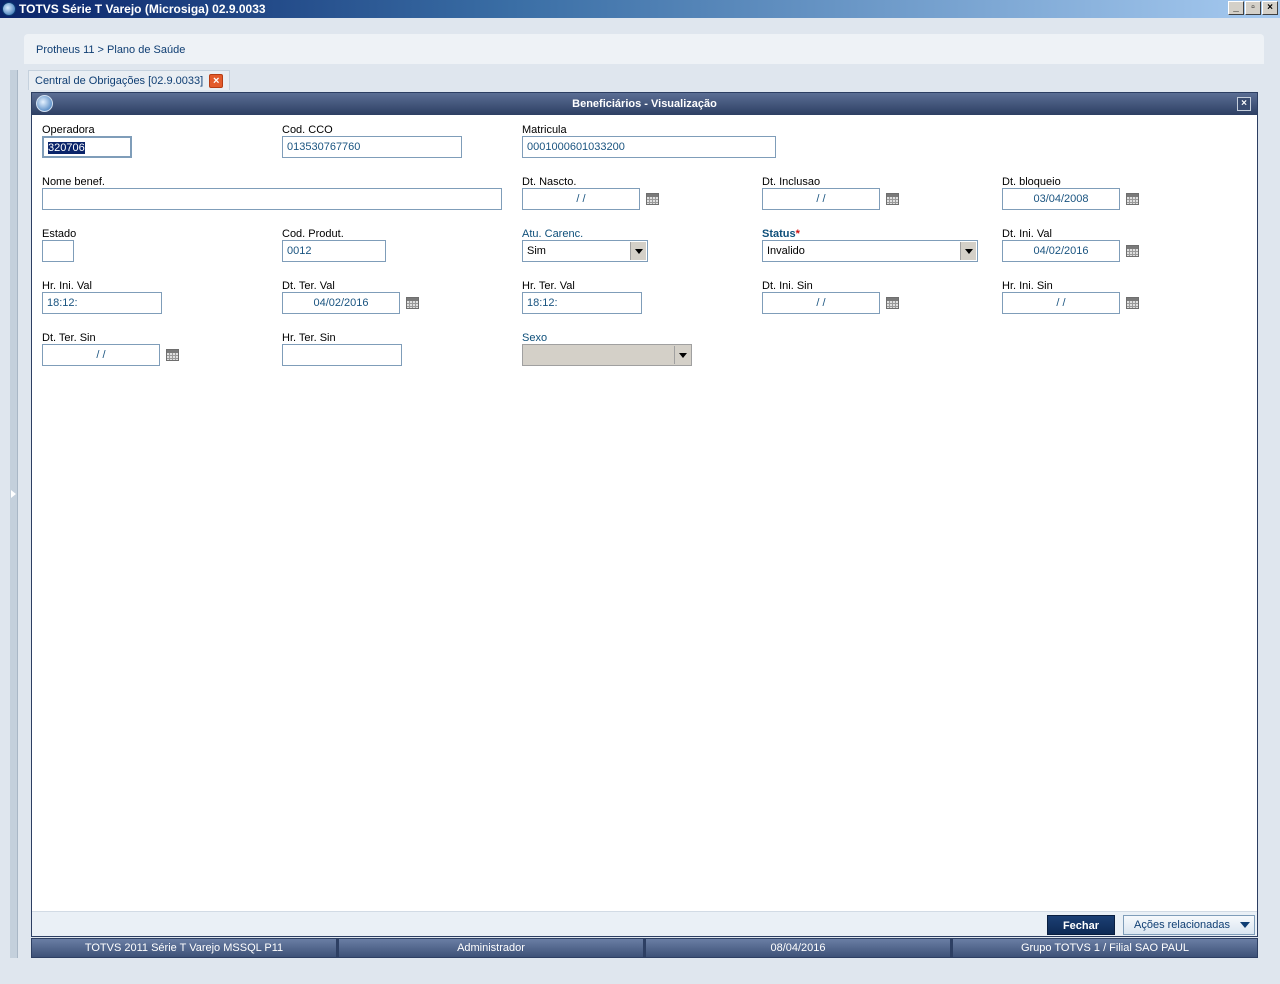  I want to click on status-select: Invalido, so click(870, 251).